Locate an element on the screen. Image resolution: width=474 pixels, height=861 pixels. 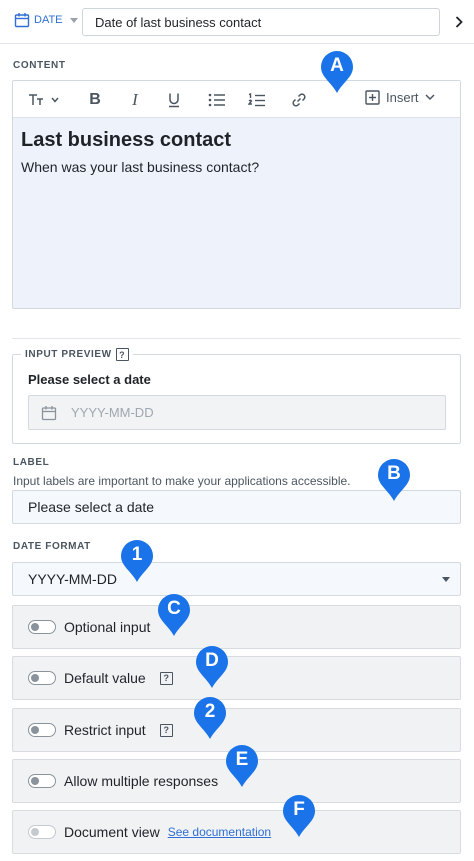
bold-button: B is located at coordinates (95, 100).